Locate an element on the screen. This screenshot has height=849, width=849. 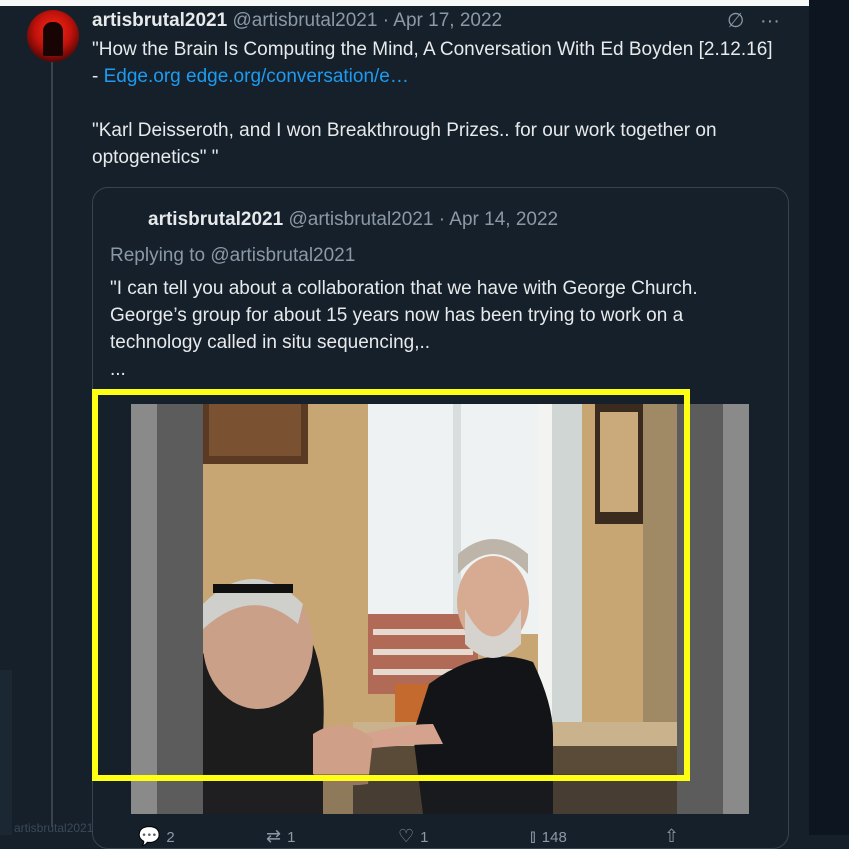
views-button: ⫾ 148 is located at coordinates (548, 836).